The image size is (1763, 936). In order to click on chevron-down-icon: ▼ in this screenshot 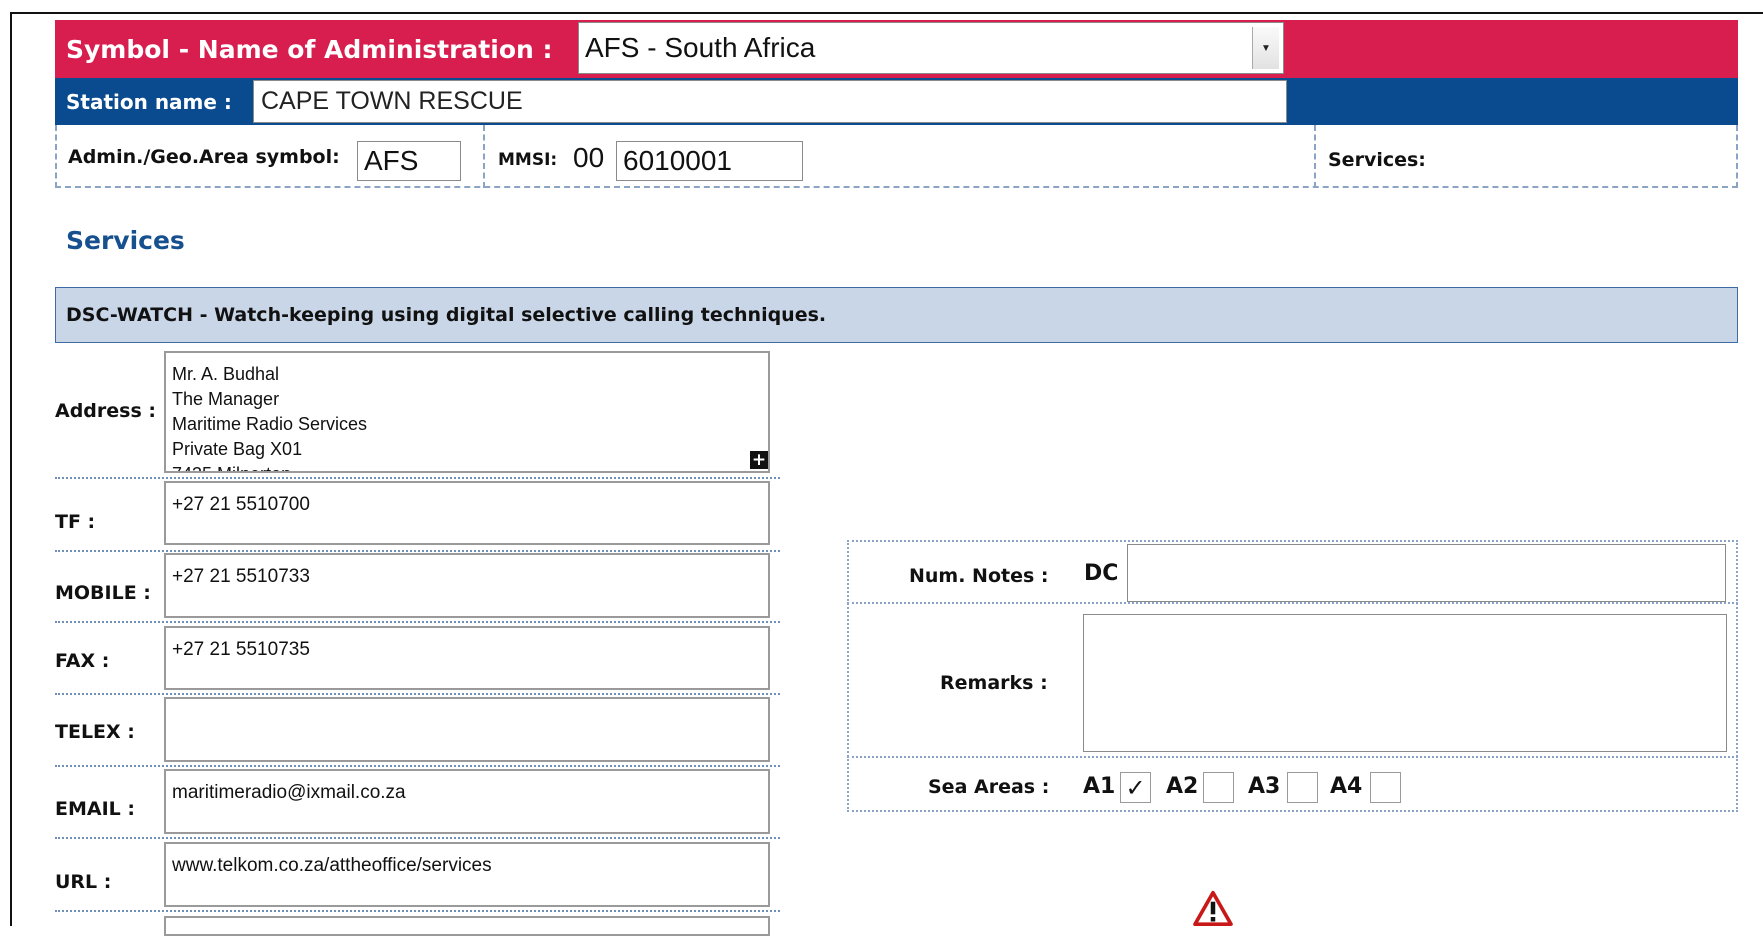, I will do `click(1265, 48)`.